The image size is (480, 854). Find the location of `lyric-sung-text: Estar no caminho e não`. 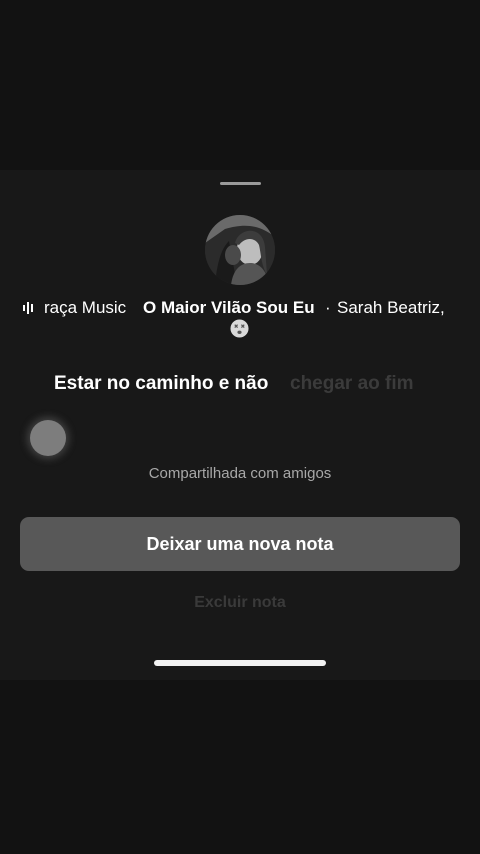

lyric-sung-text: Estar no caminho e não is located at coordinates (161, 383).